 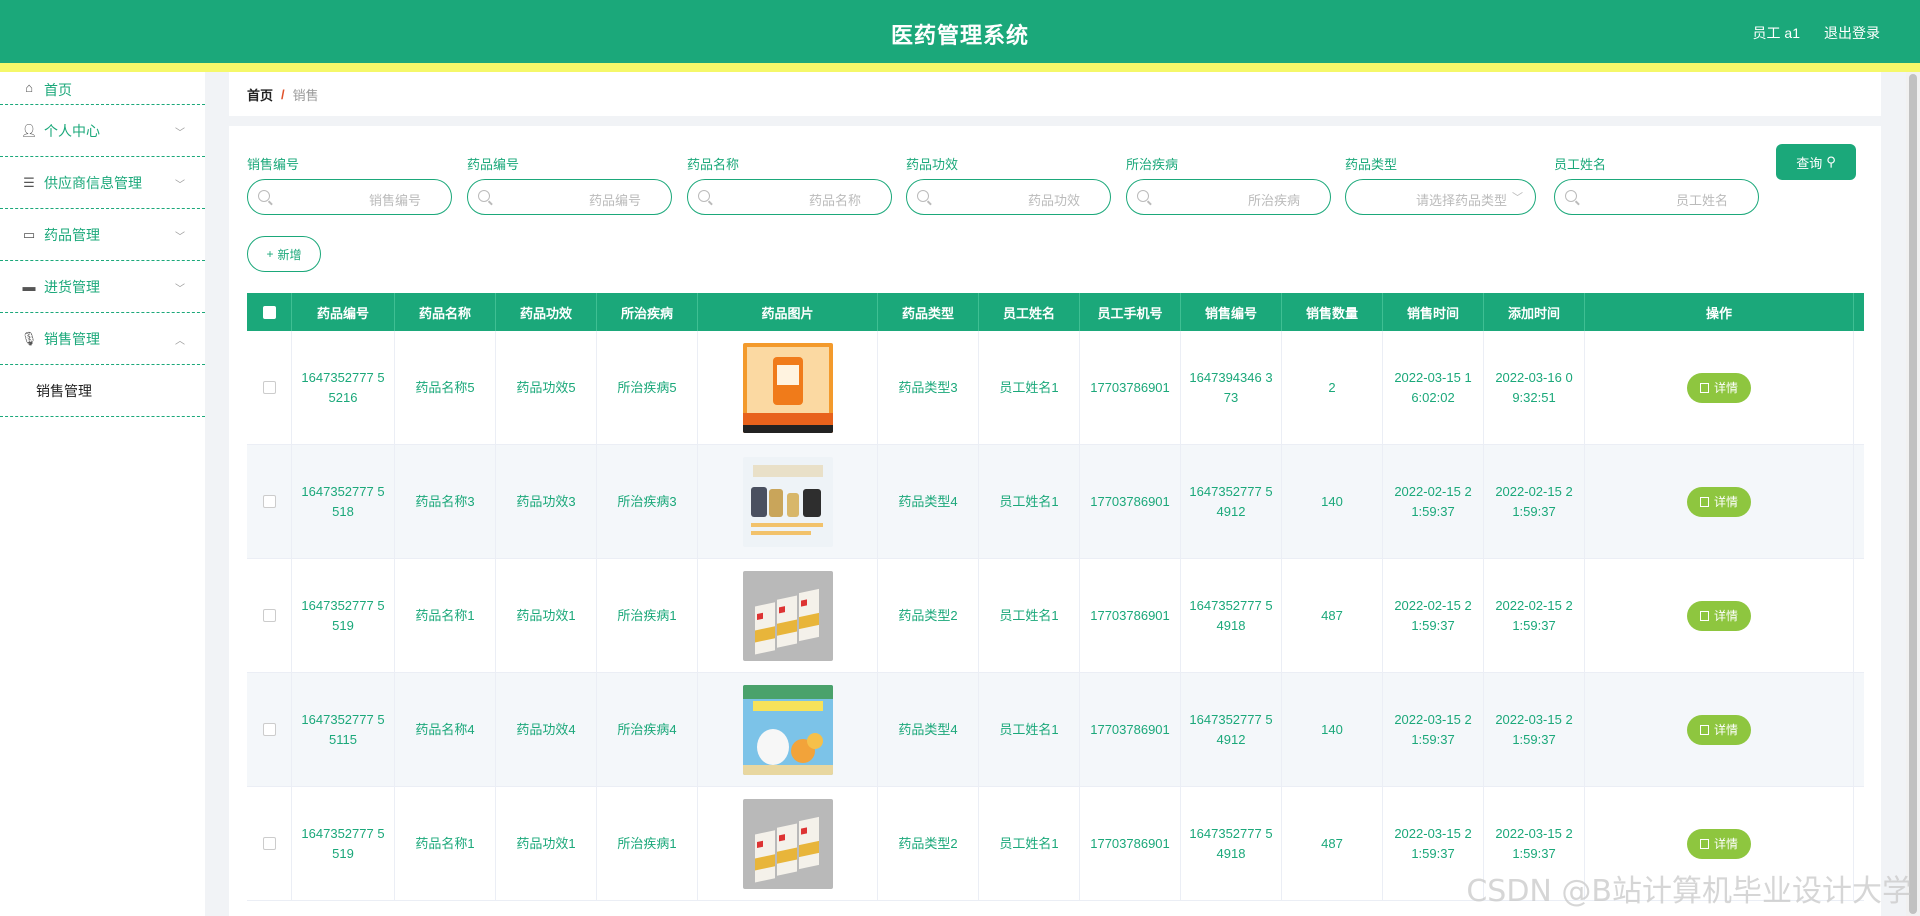 What do you see at coordinates (72, 130) in the screenshot?
I see `sidebar-item-label: 个人中心` at bounding box center [72, 130].